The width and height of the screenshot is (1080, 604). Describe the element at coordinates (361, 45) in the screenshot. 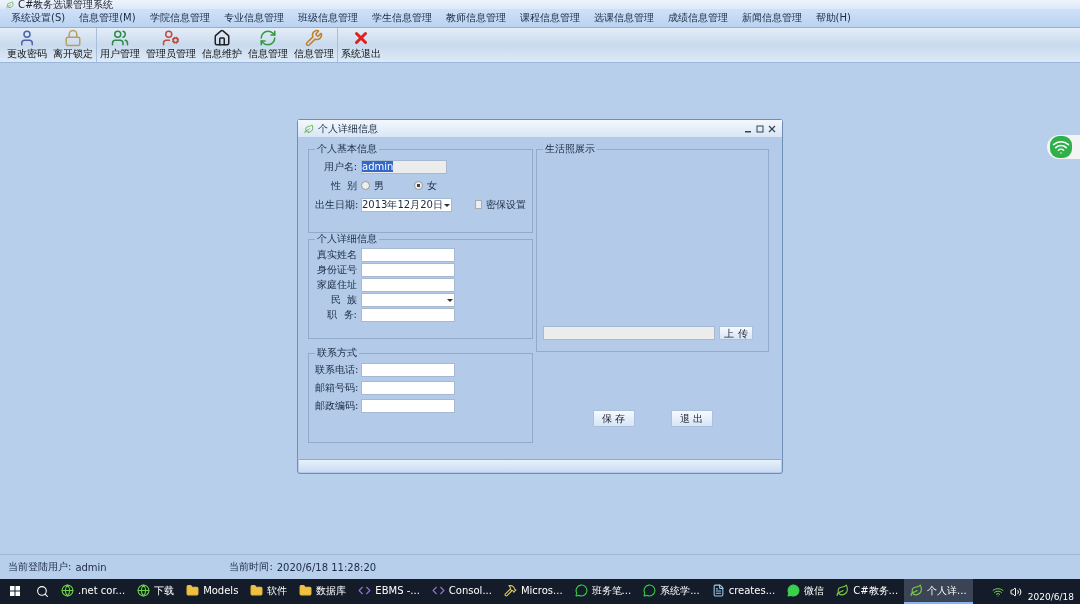

I see `toolbar-button: 系统退出` at that location.